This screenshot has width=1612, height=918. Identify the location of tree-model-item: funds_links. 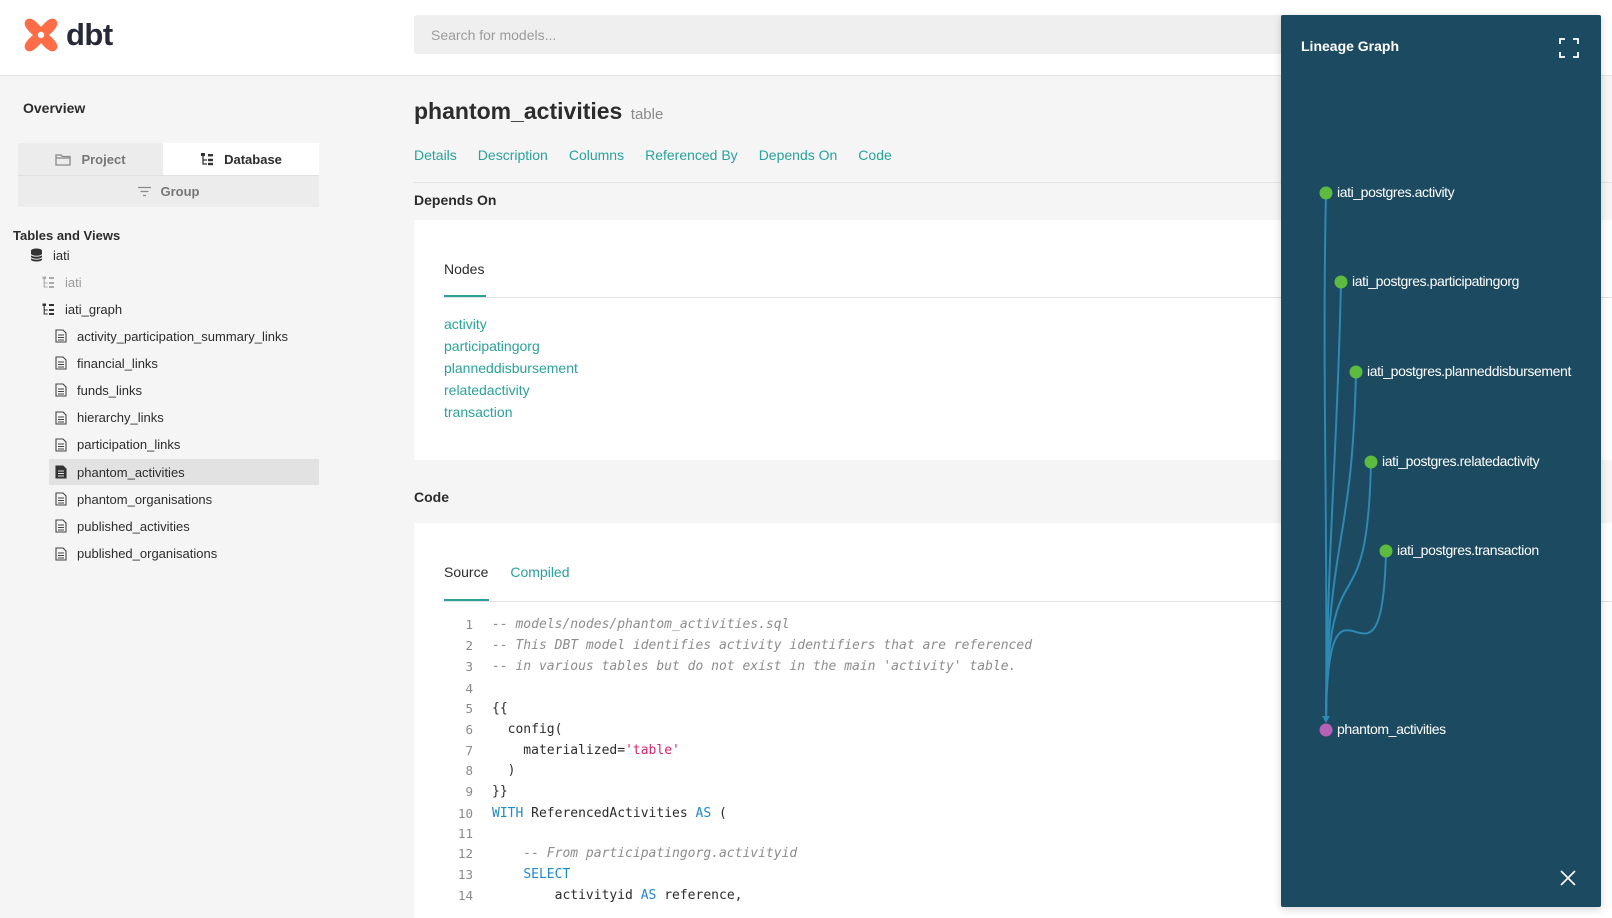
(95, 390).